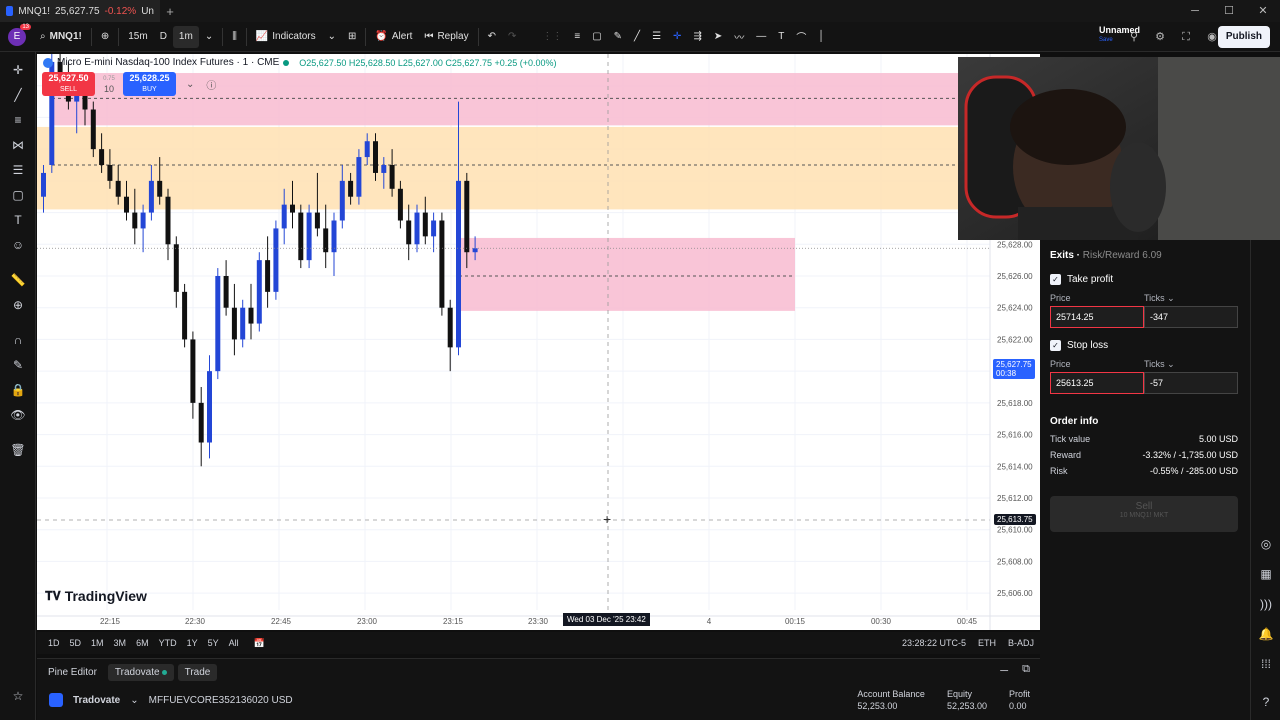  Describe the element at coordinates (1229, 11) in the screenshot. I see `maximize-icon: ☐` at that location.